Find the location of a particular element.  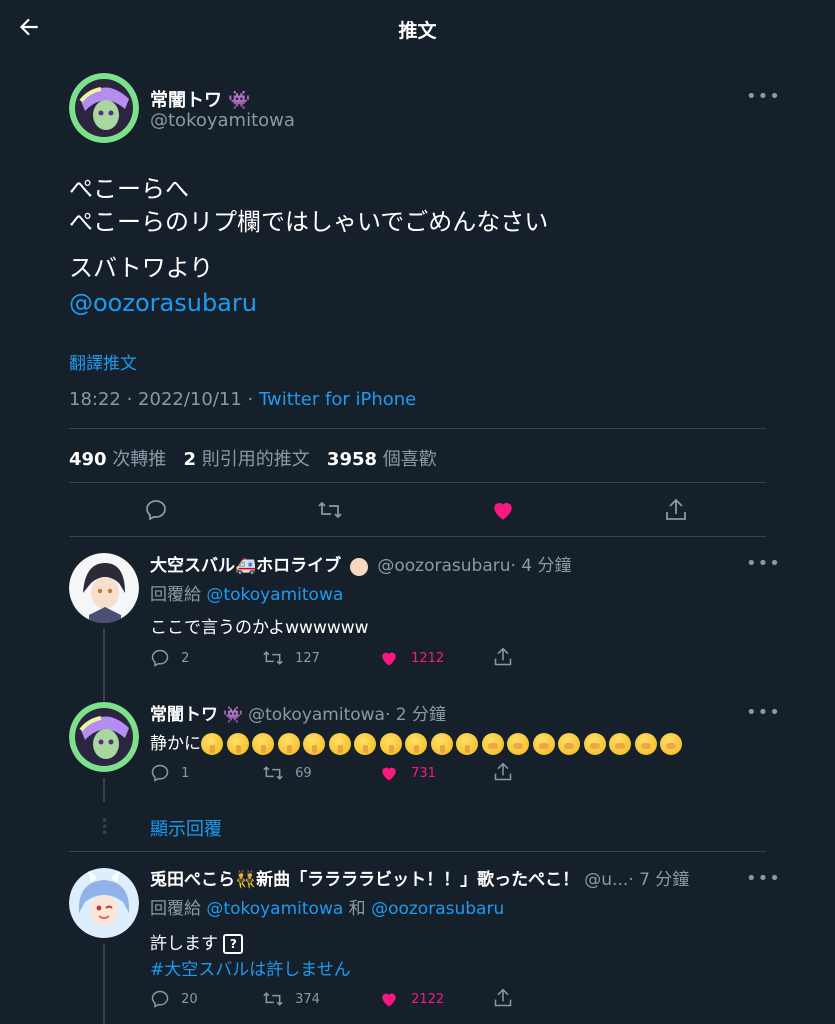

thread-dots-icon: • • • is located at coordinates (105, 827).